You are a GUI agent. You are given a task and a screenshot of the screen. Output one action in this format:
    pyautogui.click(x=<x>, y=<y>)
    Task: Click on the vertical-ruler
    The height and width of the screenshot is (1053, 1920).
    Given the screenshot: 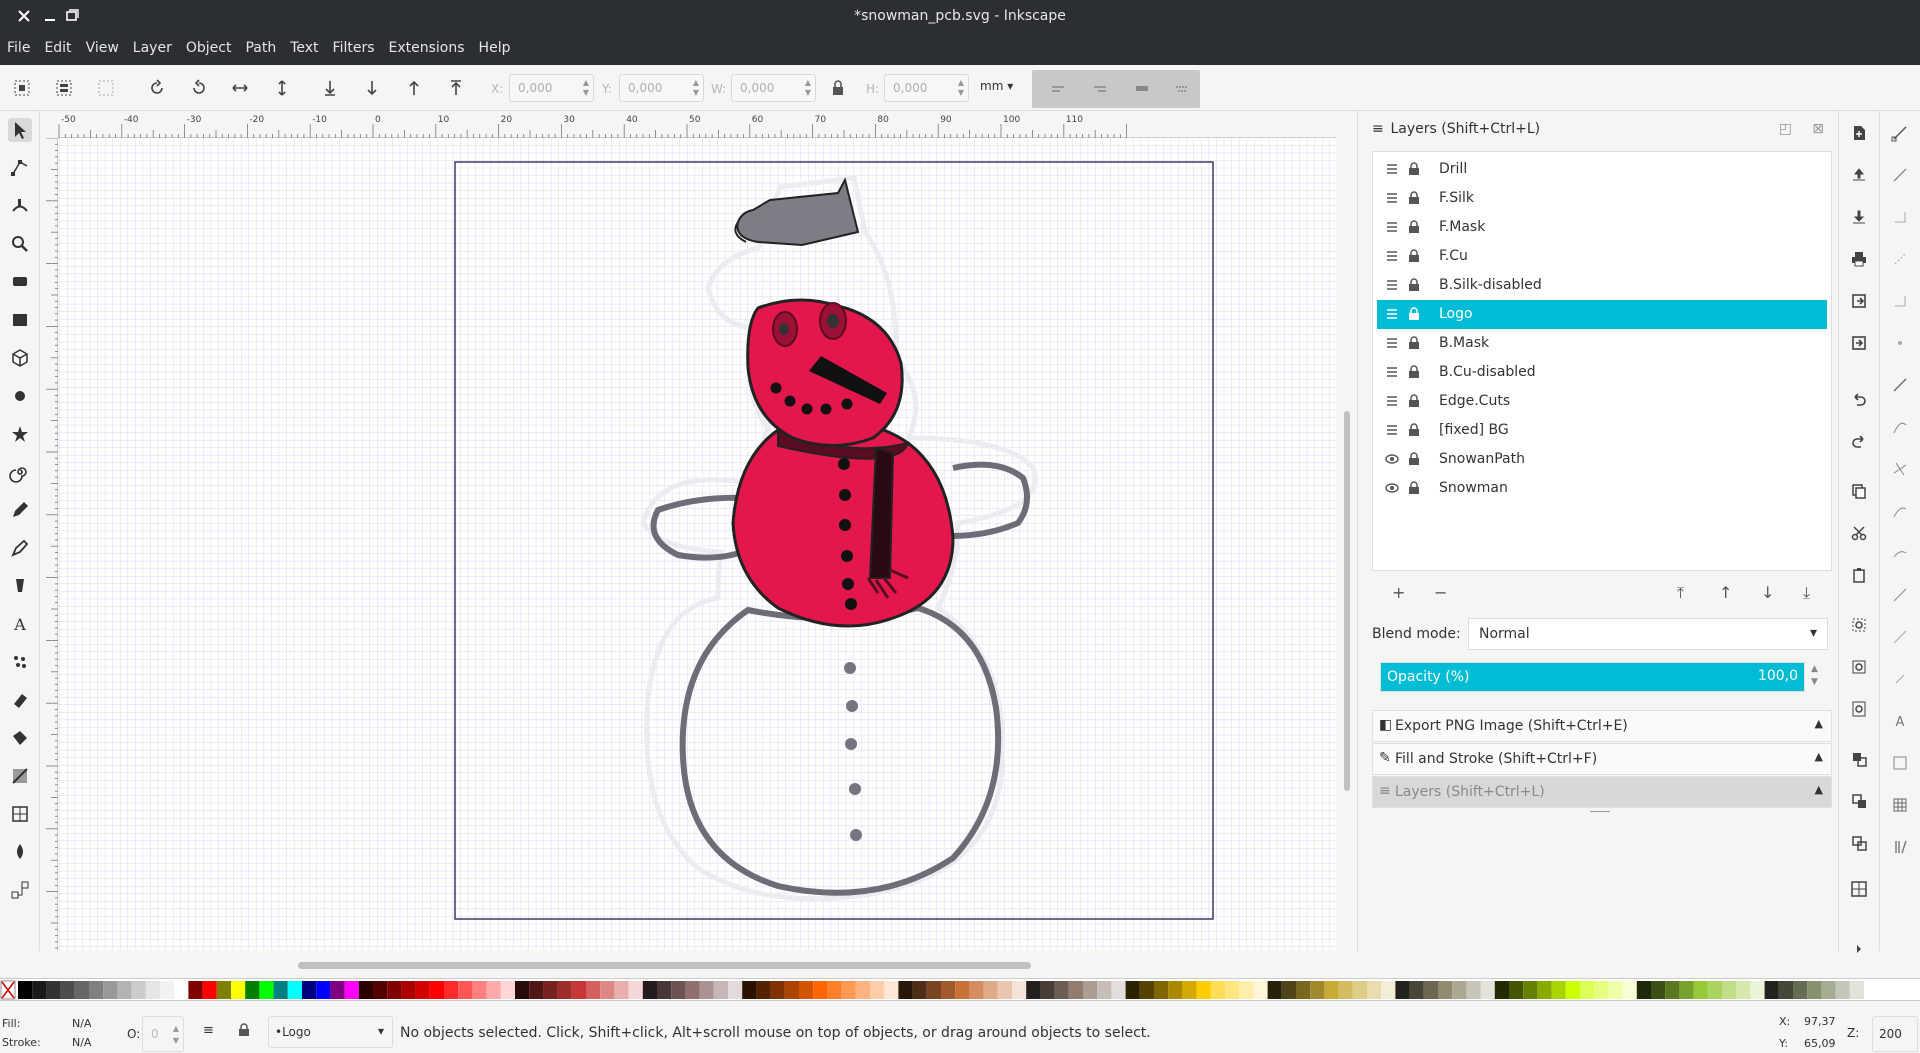 What is the action you would take?
    pyautogui.click(x=49, y=544)
    